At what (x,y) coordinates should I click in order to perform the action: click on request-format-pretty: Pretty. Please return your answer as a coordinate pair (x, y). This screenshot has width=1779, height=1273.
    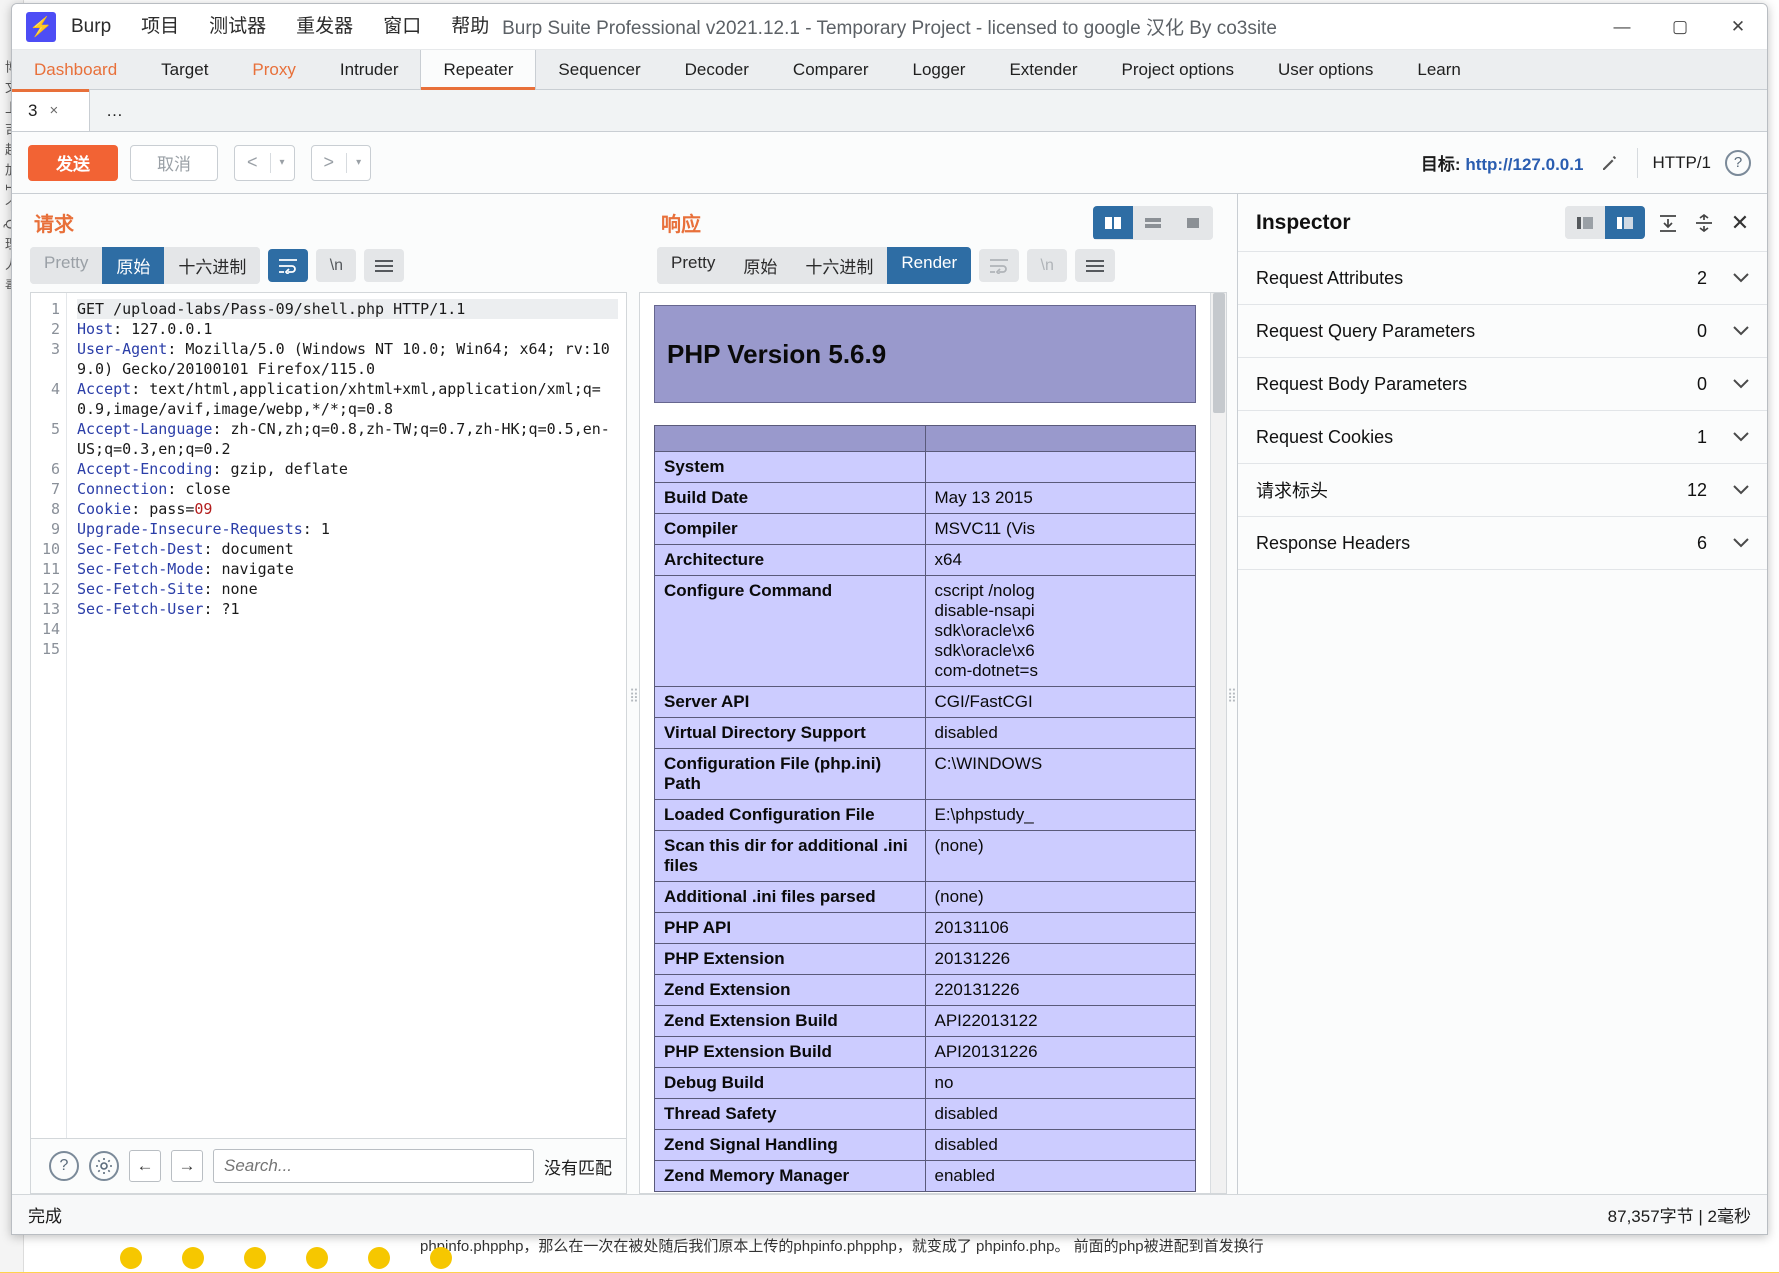
    Looking at the image, I should click on (66, 265).